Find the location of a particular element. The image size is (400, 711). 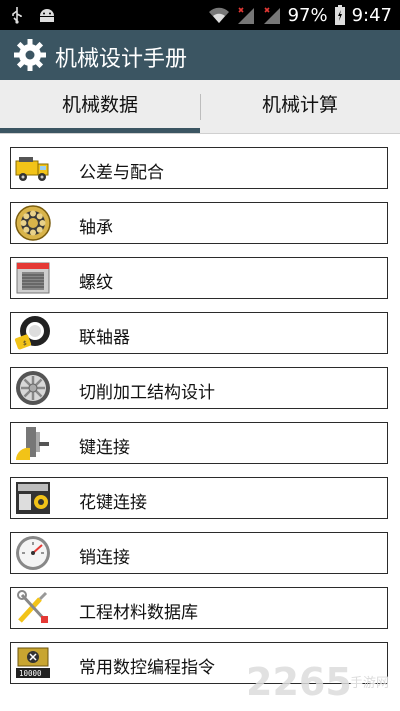

tools-icon is located at coordinates (32, 606).